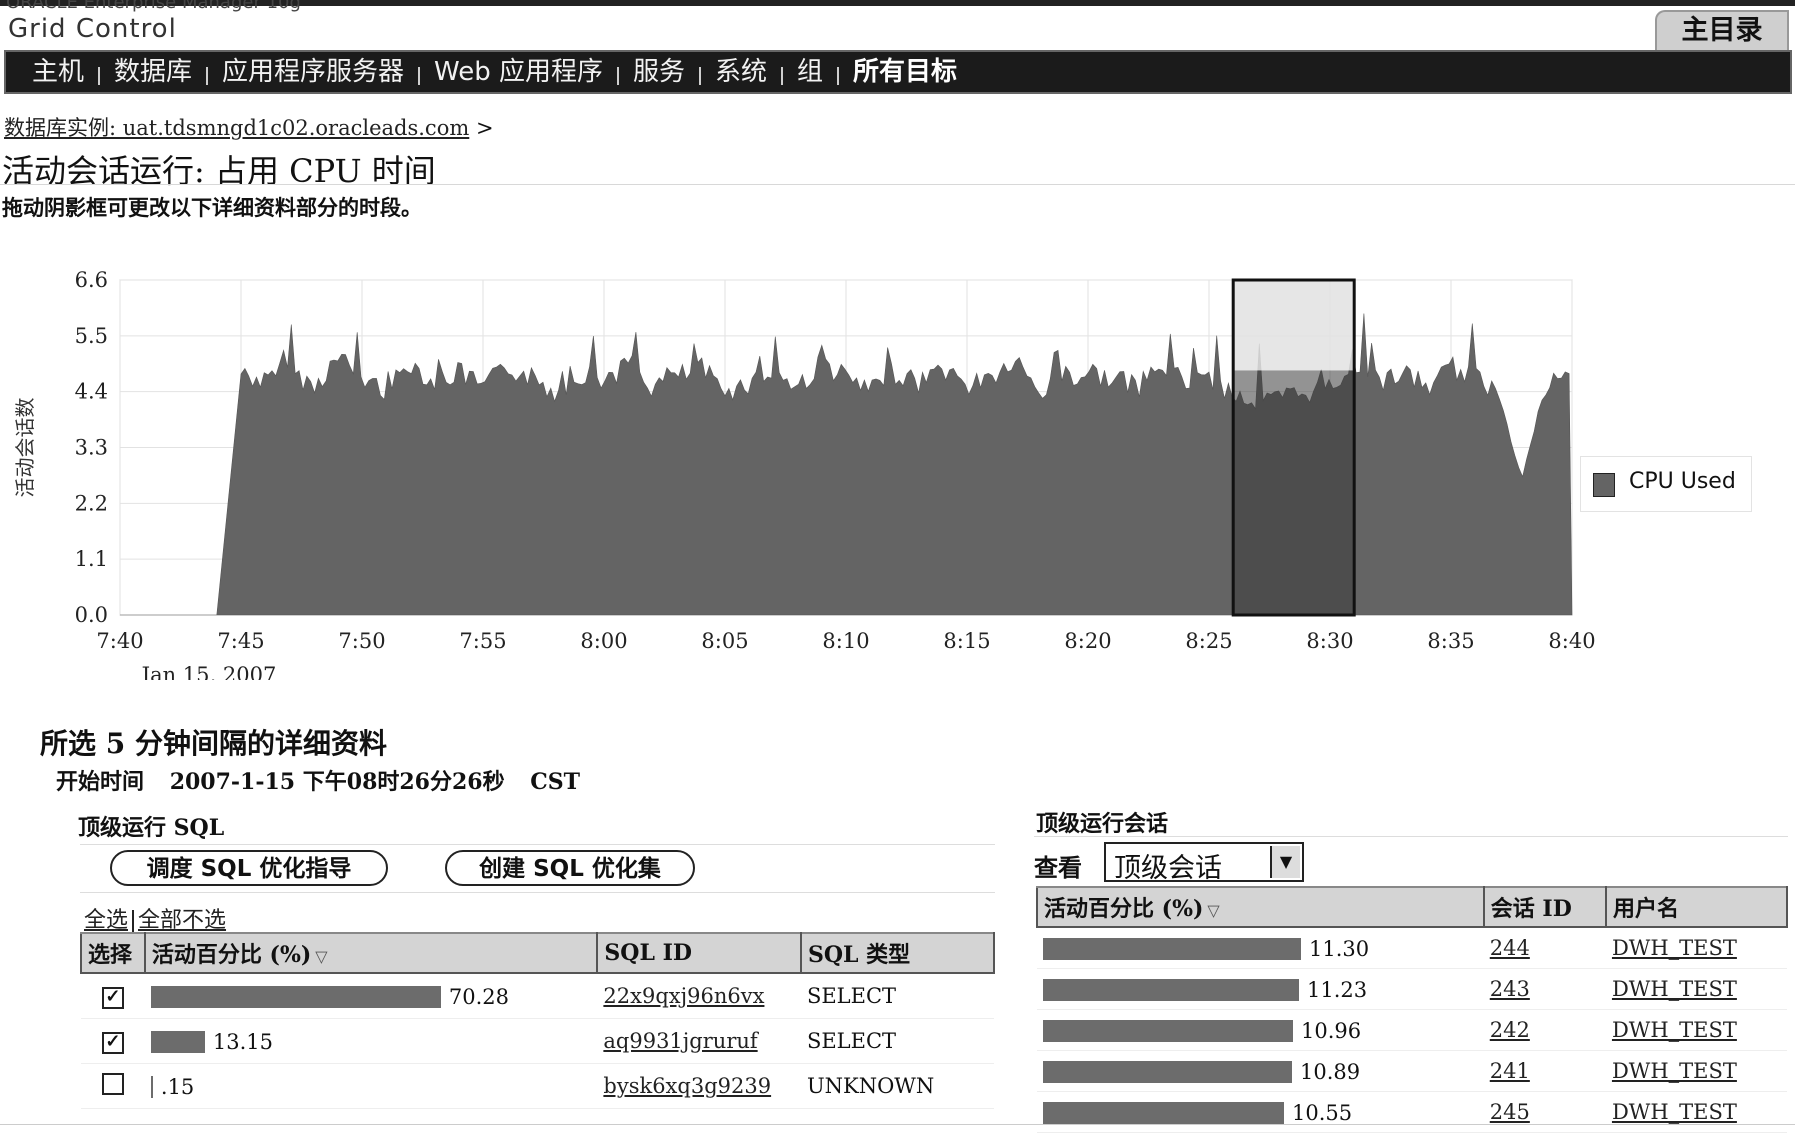  Describe the element at coordinates (1544, 989) in the screenshot. I see `session-row-id-cell: 243` at that location.